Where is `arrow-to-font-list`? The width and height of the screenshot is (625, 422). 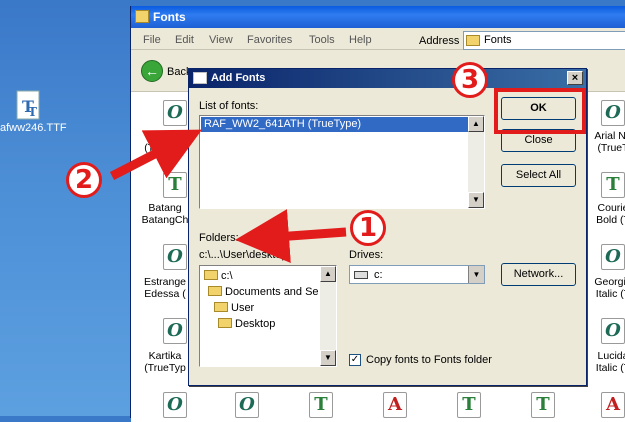 arrow-to-font-list is located at coordinates (156, 155).